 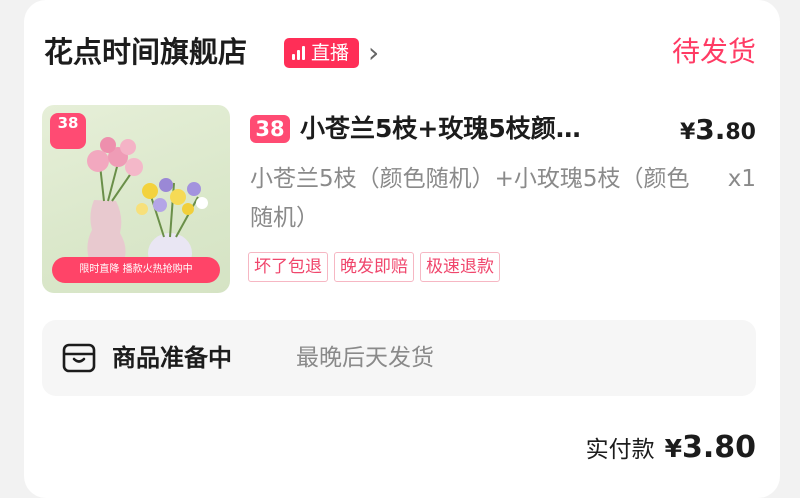 What do you see at coordinates (717, 129) in the screenshot?
I see `product-price: ¥3.80` at bounding box center [717, 129].